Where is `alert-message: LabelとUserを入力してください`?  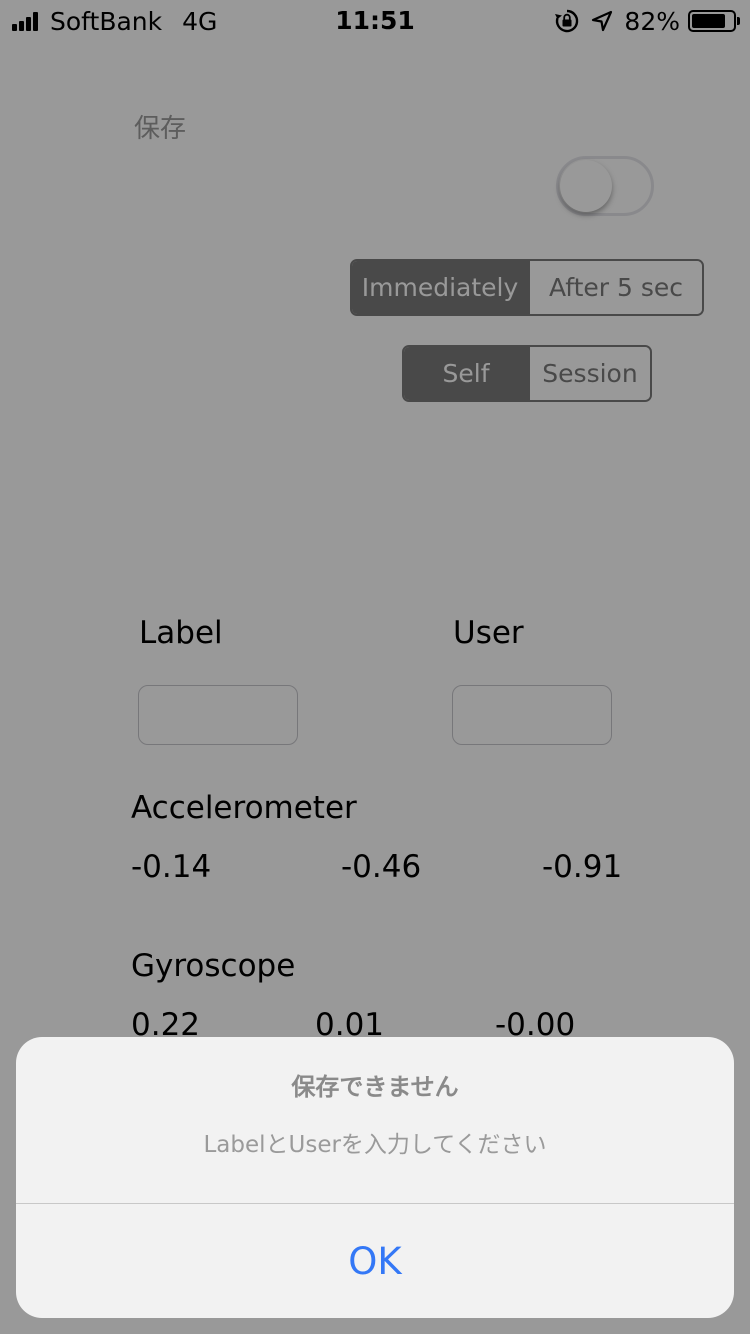 alert-message: LabelとUserを入力してください is located at coordinates (375, 1145).